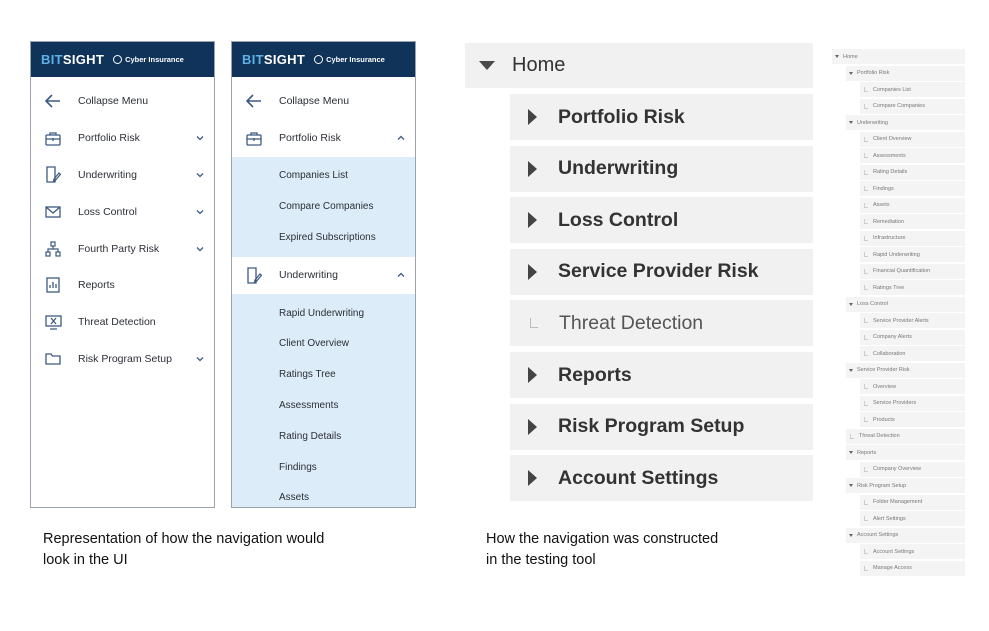  Describe the element at coordinates (912, 89) in the screenshot. I see `mini-tree-node: Companies List` at that location.